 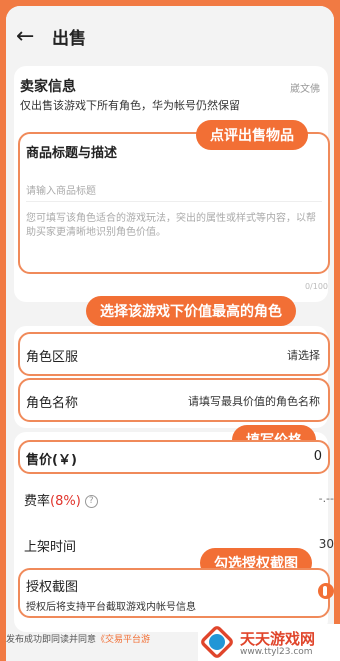 I want to click on role-name-input: 请填写最具价值的角色名称, so click(x=254, y=401).